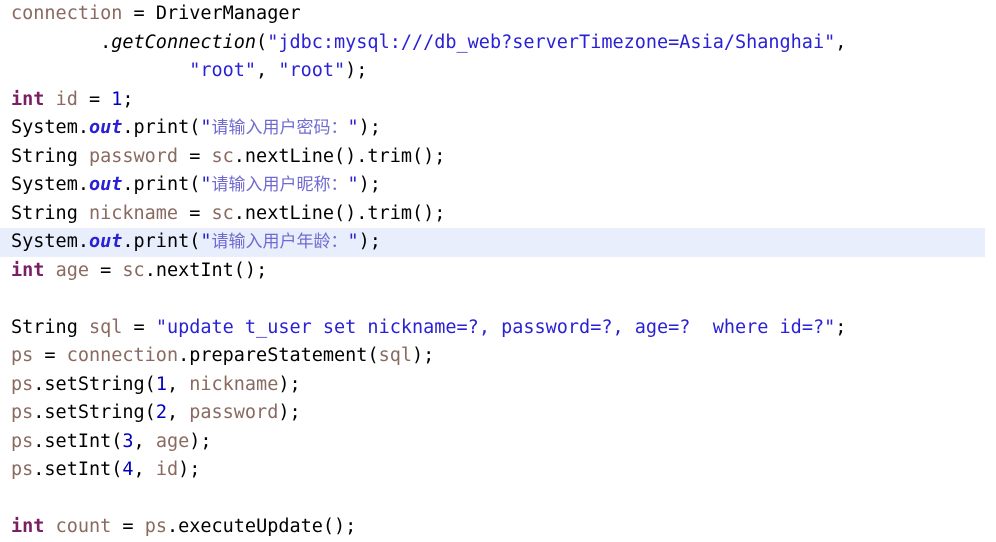  What do you see at coordinates (128, 469) in the screenshot?
I see `code-token-num: 4` at bounding box center [128, 469].